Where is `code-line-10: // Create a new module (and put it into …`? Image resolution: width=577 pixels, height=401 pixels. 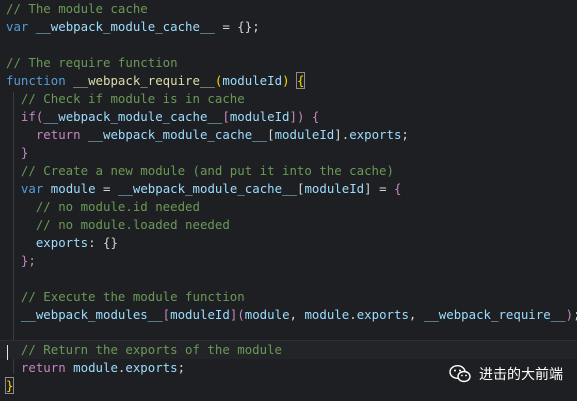
code-line-10: // Create a new module (and put it into … is located at coordinates (288, 171).